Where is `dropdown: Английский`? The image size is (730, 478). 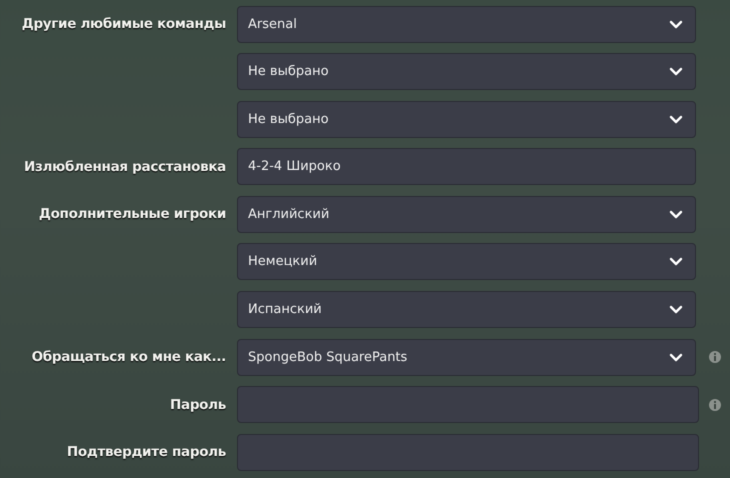 dropdown: Английский is located at coordinates (466, 214).